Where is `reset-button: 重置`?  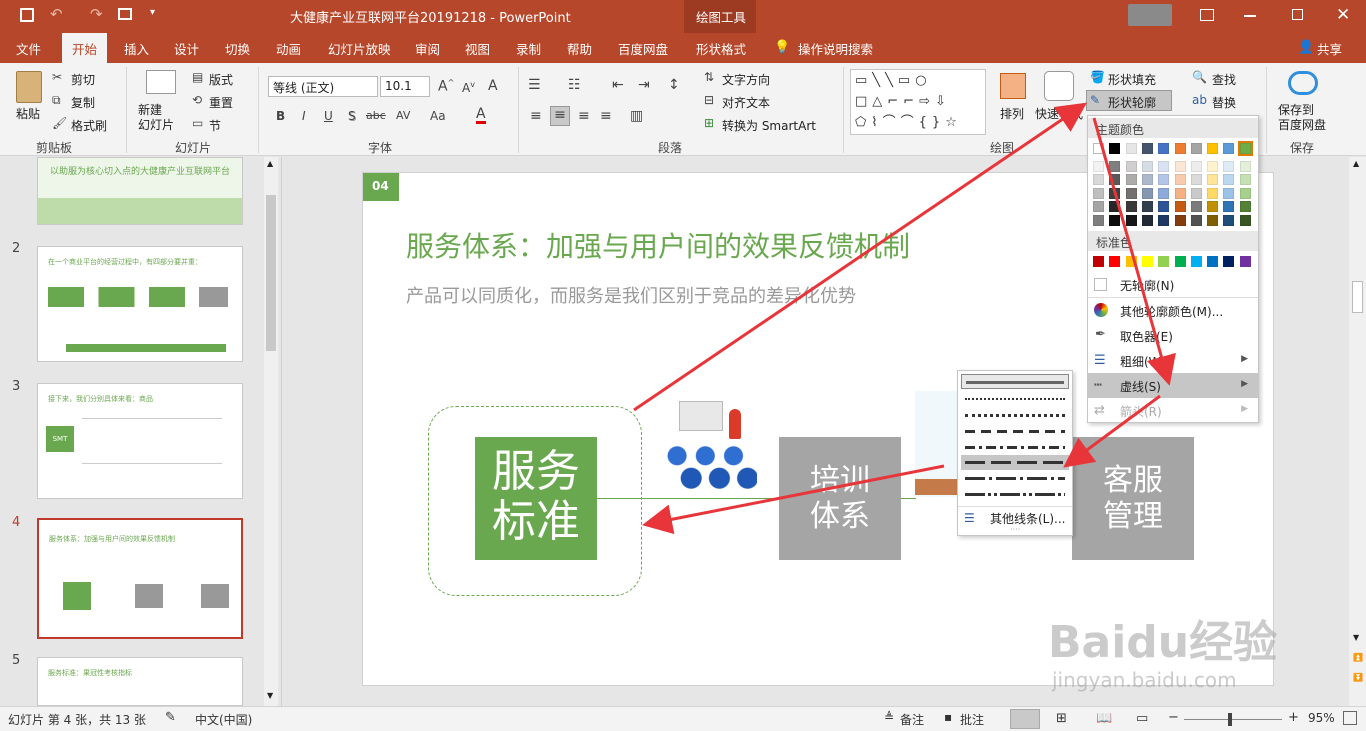 reset-button: 重置 is located at coordinates (221, 102).